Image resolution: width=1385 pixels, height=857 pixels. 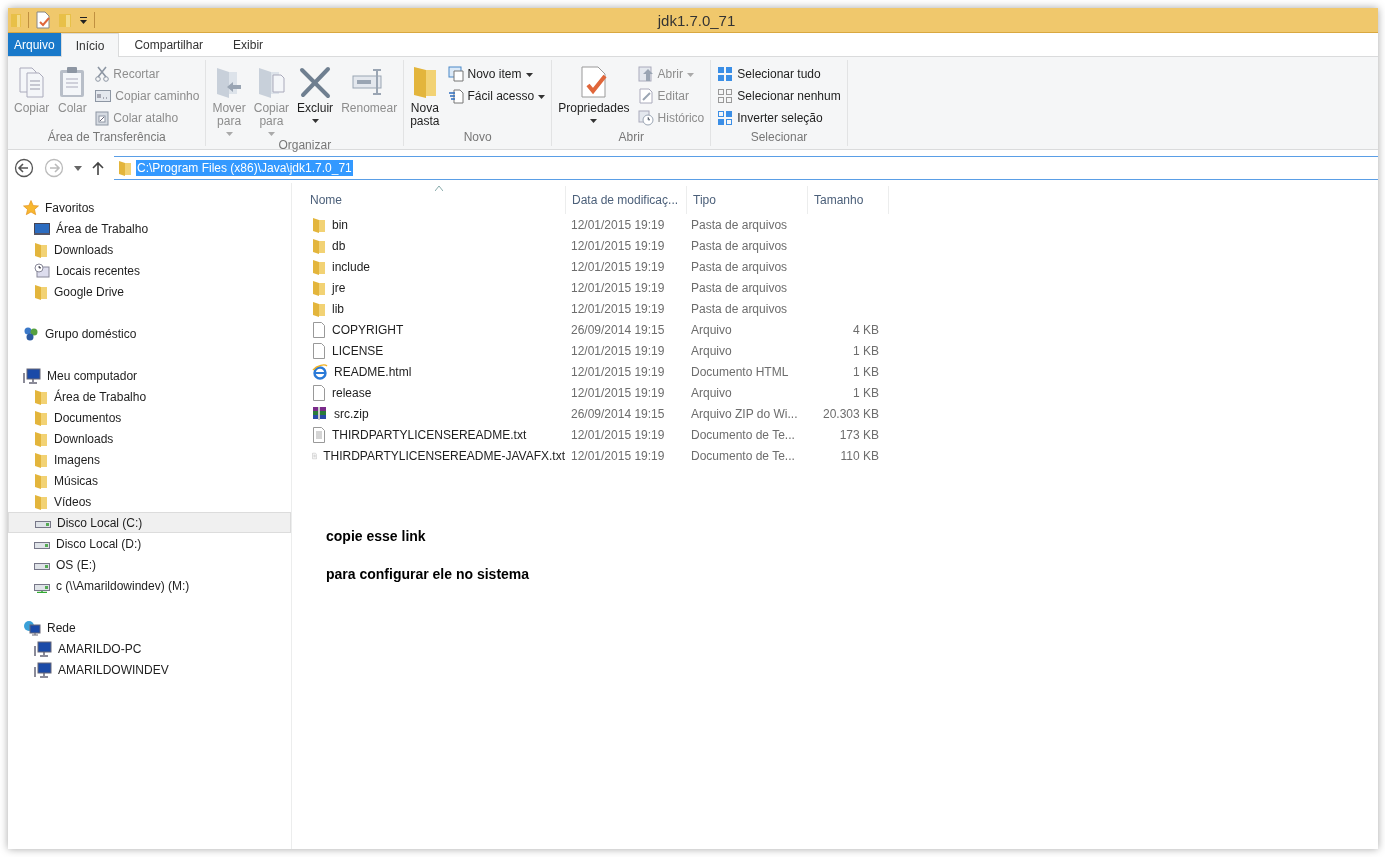 What do you see at coordinates (434, 434) in the screenshot?
I see `file-name: THIRDPARTYLICENSEREADME.txt` at bounding box center [434, 434].